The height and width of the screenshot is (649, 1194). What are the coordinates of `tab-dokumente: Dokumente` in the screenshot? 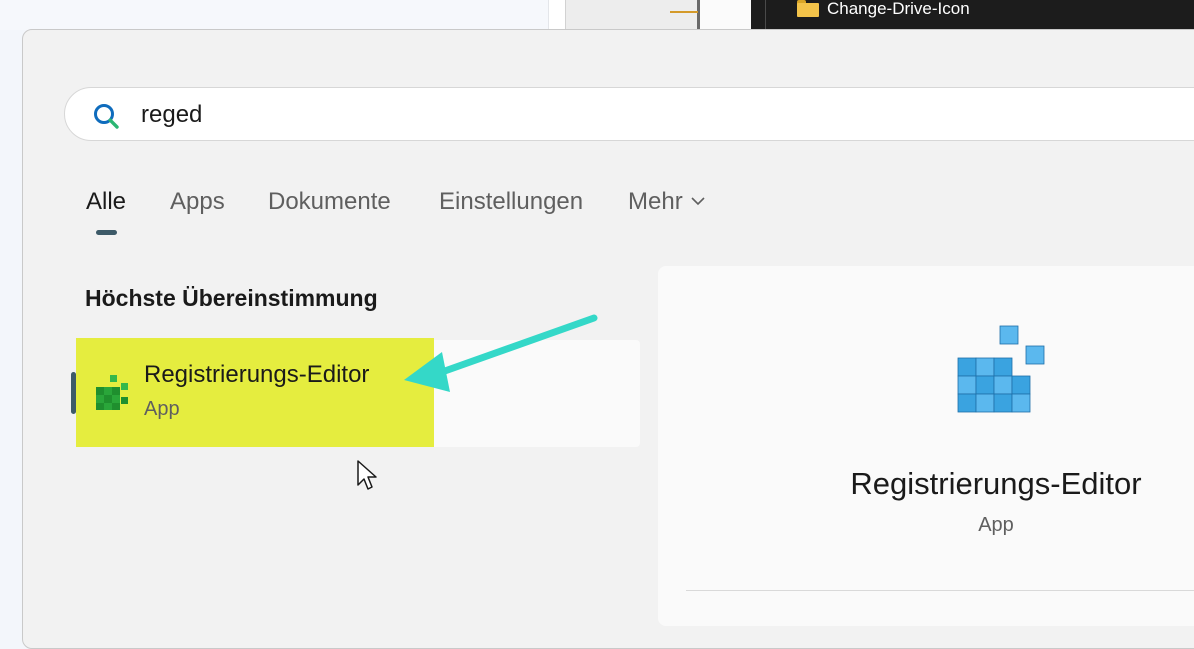 It's located at (329, 202).